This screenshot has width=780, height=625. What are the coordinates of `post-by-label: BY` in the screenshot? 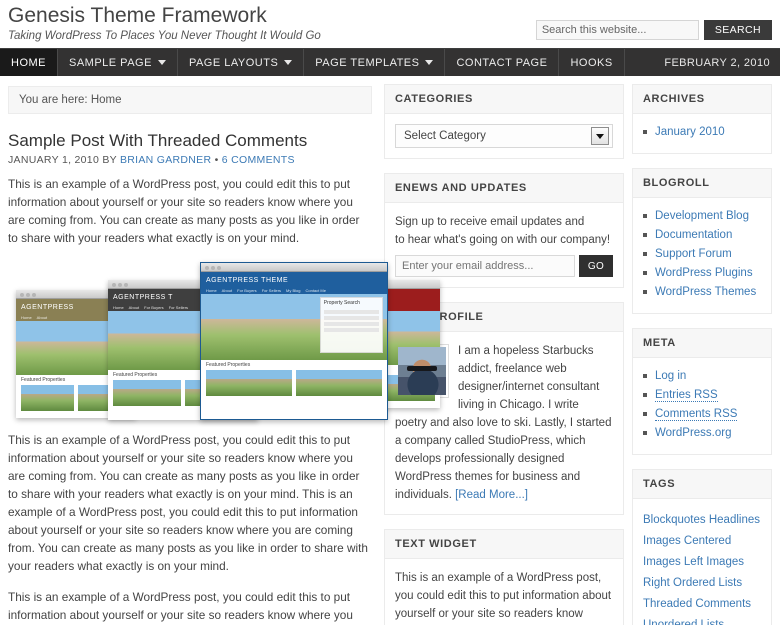 It's located at (109, 160).